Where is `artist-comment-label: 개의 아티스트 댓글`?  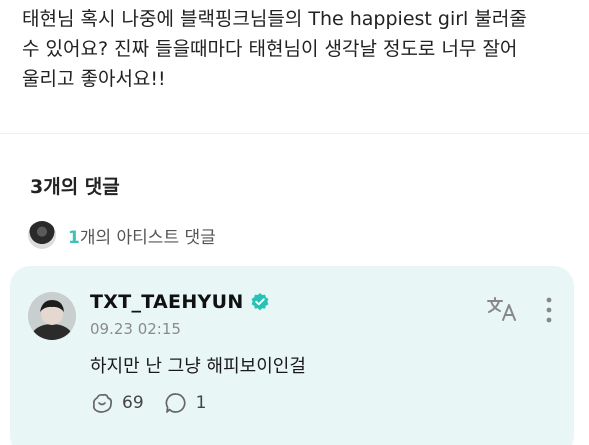 artist-comment-label: 개의 아티스트 댓글 is located at coordinates (147, 237).